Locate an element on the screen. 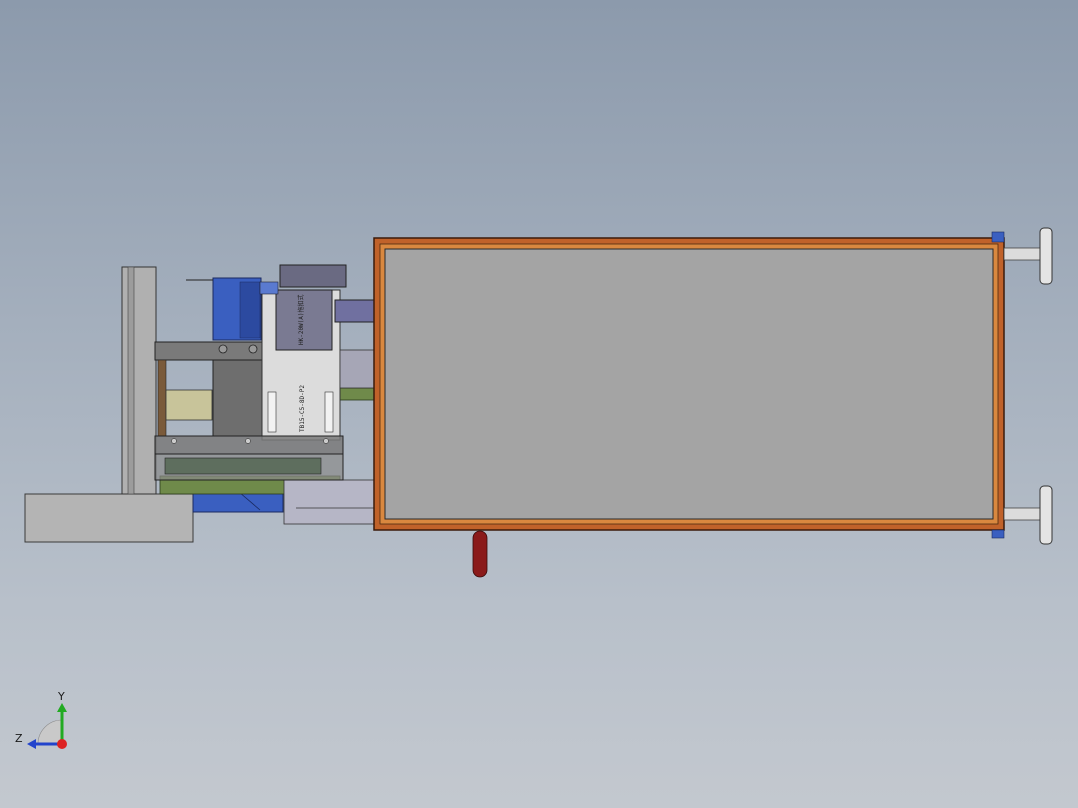 This screenshot has height=808, width=1078. bracket-brown-strip is located at coordinates (162, 398).